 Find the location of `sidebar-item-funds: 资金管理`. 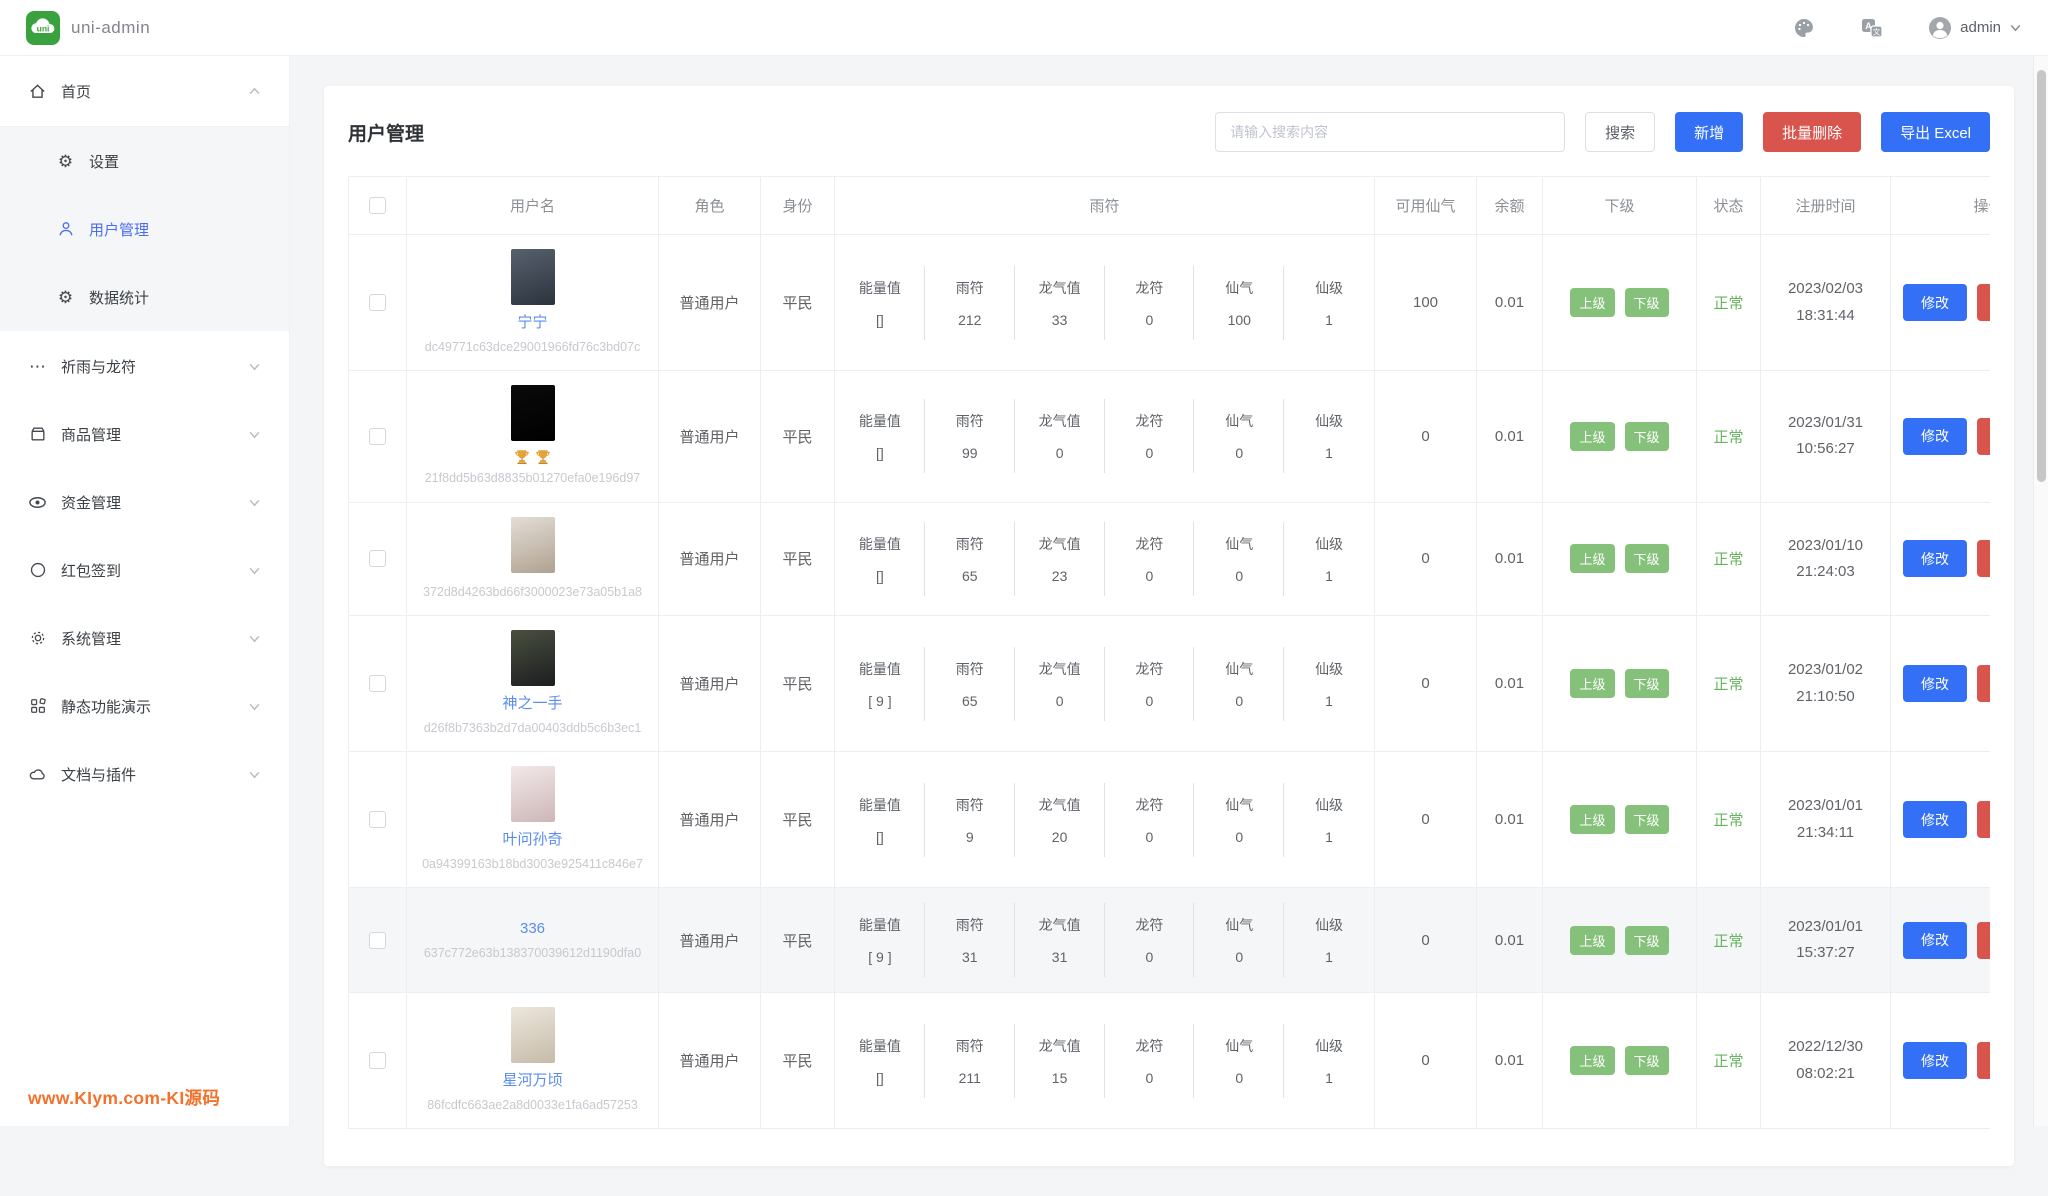

sidebar-item-funds: 资金管理 is located at coordinates (144, 502).